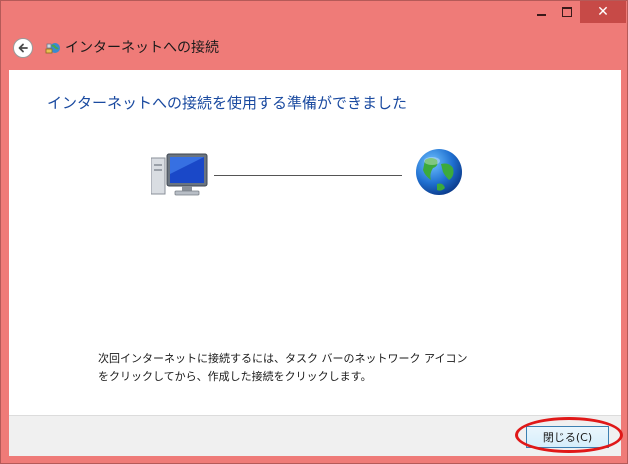  I want to click on window-title: インターネットへの接続, so click(142, 48).